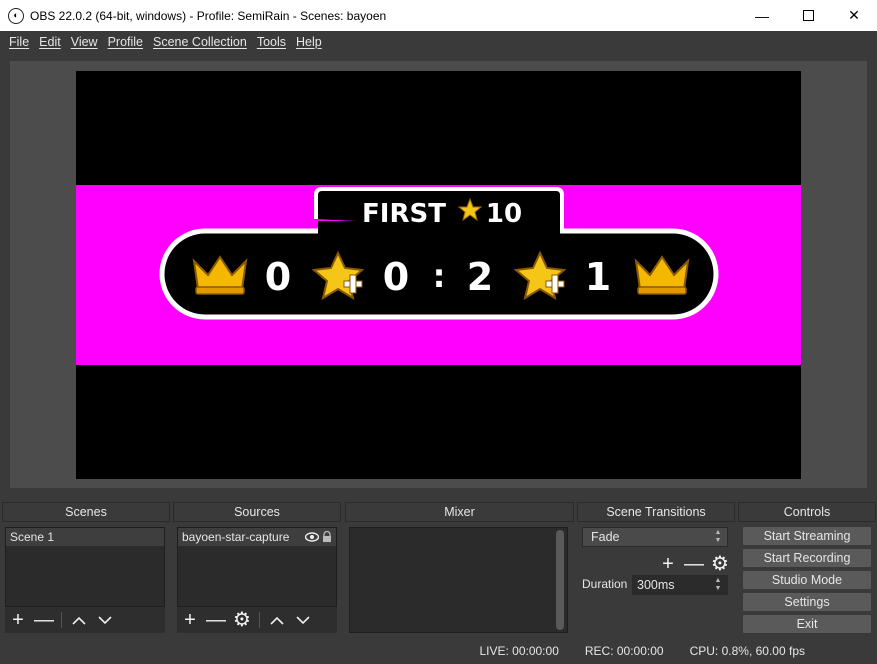  Describe the element at coordinates (439, 253) in the screenshot. I see `scoreboard-graphic: FIRST 10 0 0 : 2 1` at that location.